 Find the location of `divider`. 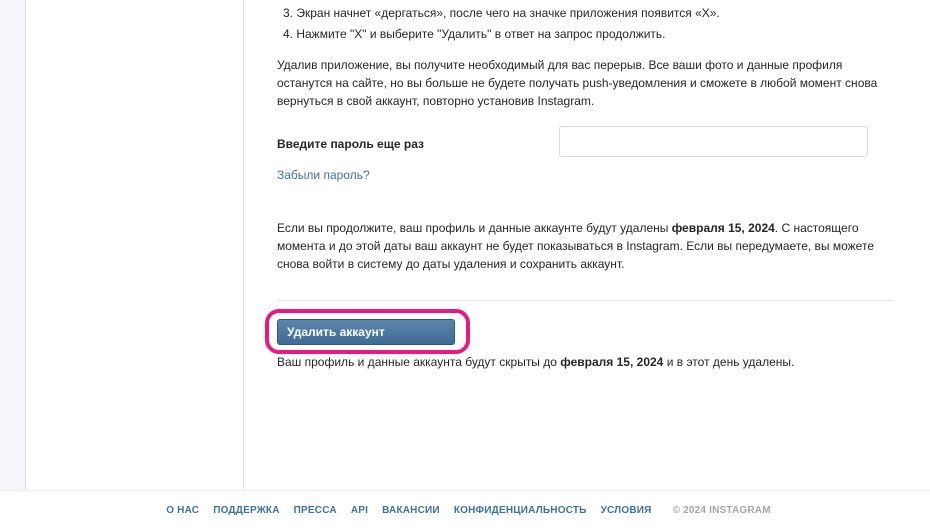

divider is located at coordinates (584, 300).